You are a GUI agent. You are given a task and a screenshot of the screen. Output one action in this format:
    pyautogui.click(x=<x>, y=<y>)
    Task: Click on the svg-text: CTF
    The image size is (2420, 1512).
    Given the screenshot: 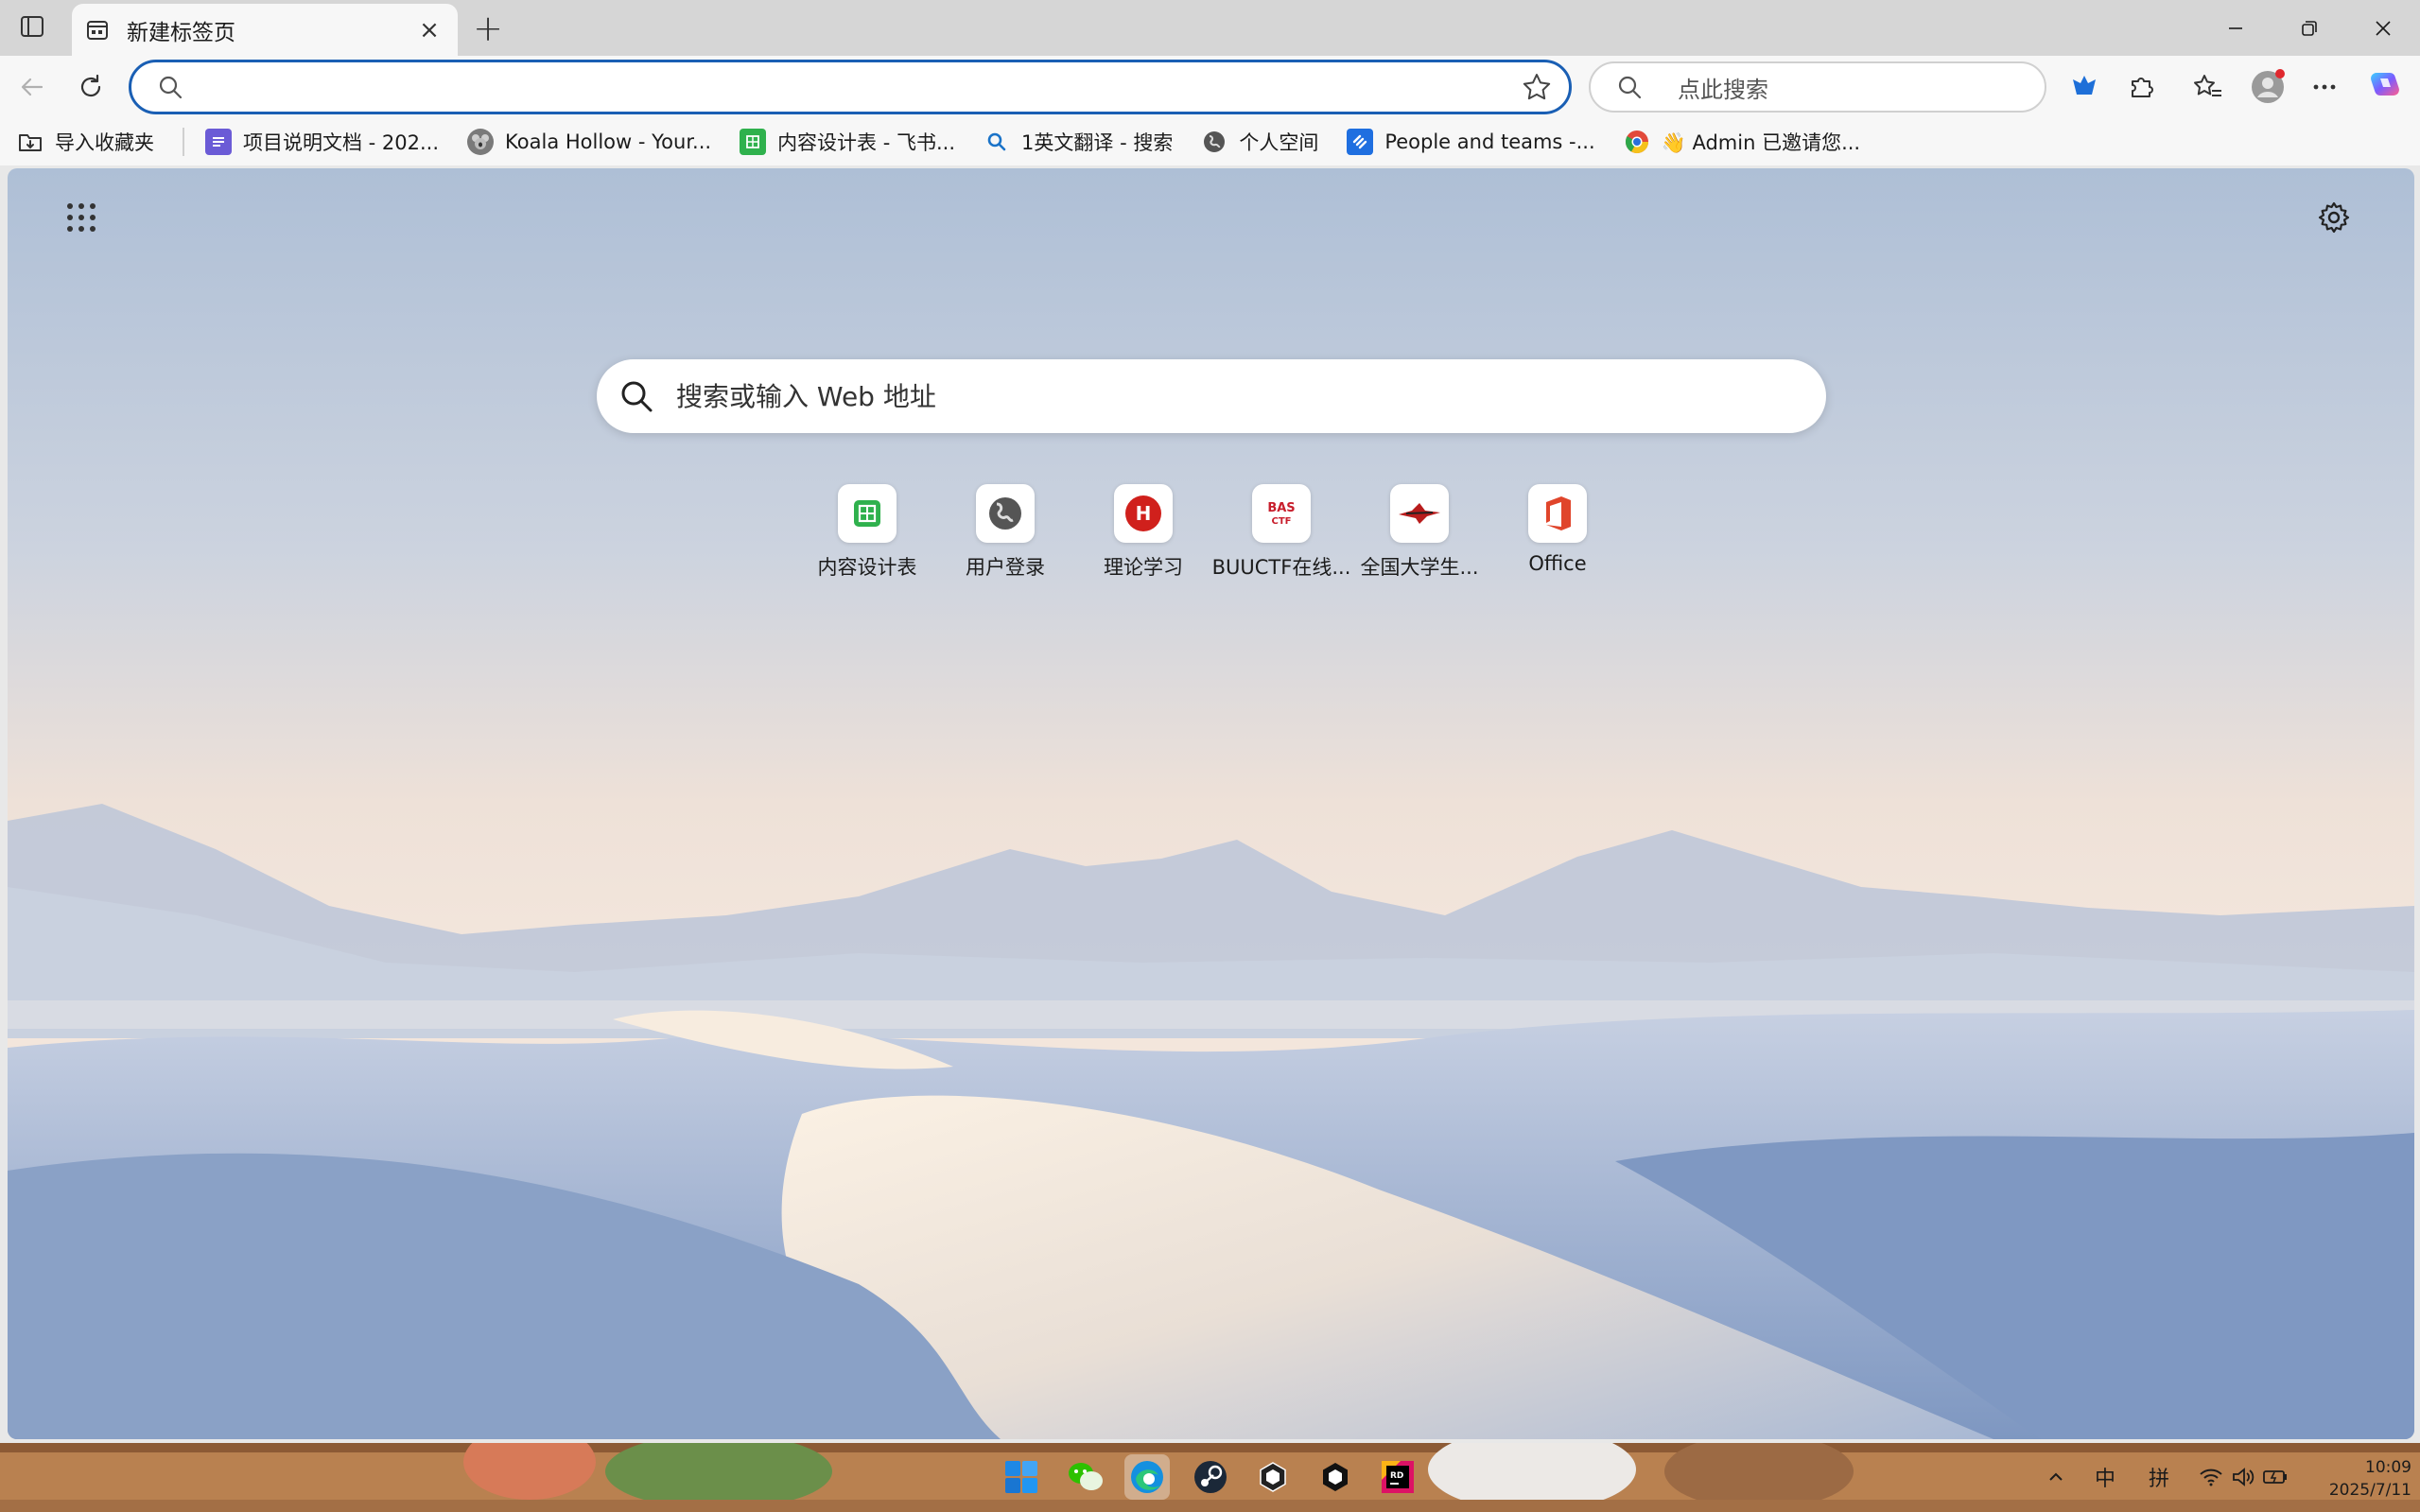 What is the action you would take?
    pyautogui.click(x=1282, y=521)
    